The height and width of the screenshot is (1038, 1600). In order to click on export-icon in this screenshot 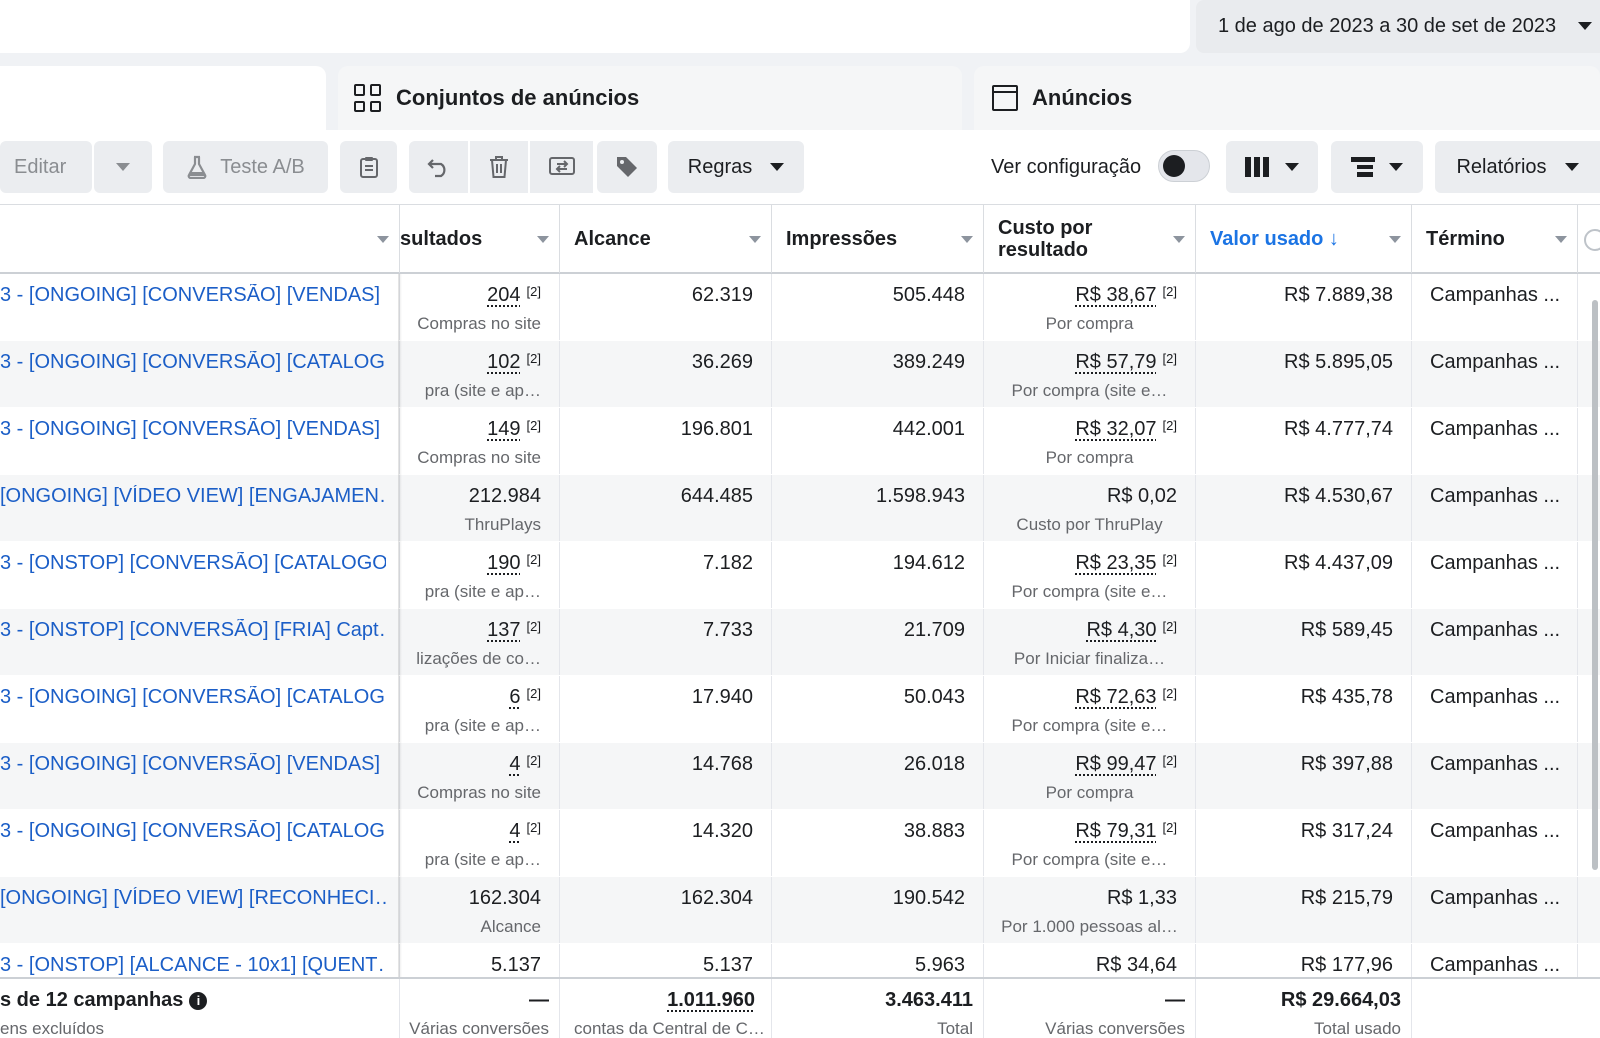, I will do `click(561, 166)`.